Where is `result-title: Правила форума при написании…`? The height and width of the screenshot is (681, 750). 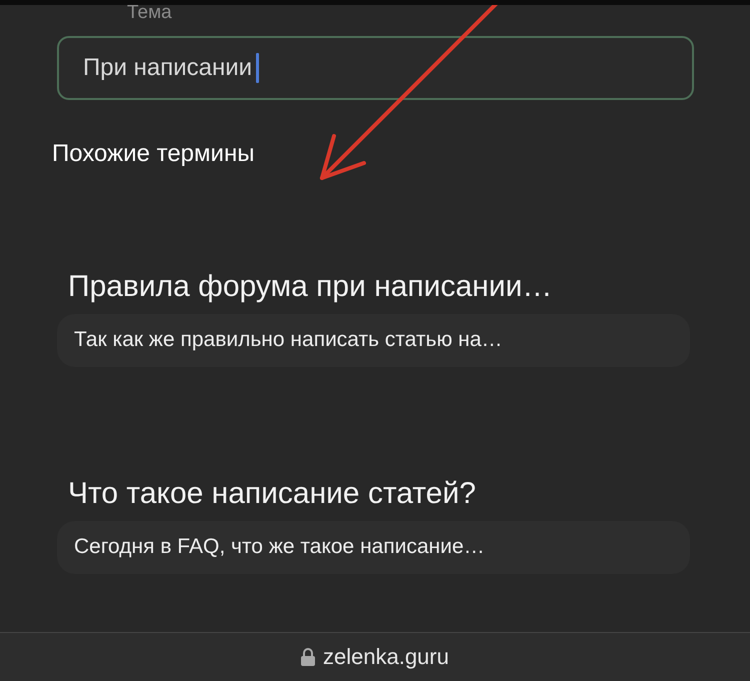
result-title: Правила форума при написании… is located at coordinates (373, 287).